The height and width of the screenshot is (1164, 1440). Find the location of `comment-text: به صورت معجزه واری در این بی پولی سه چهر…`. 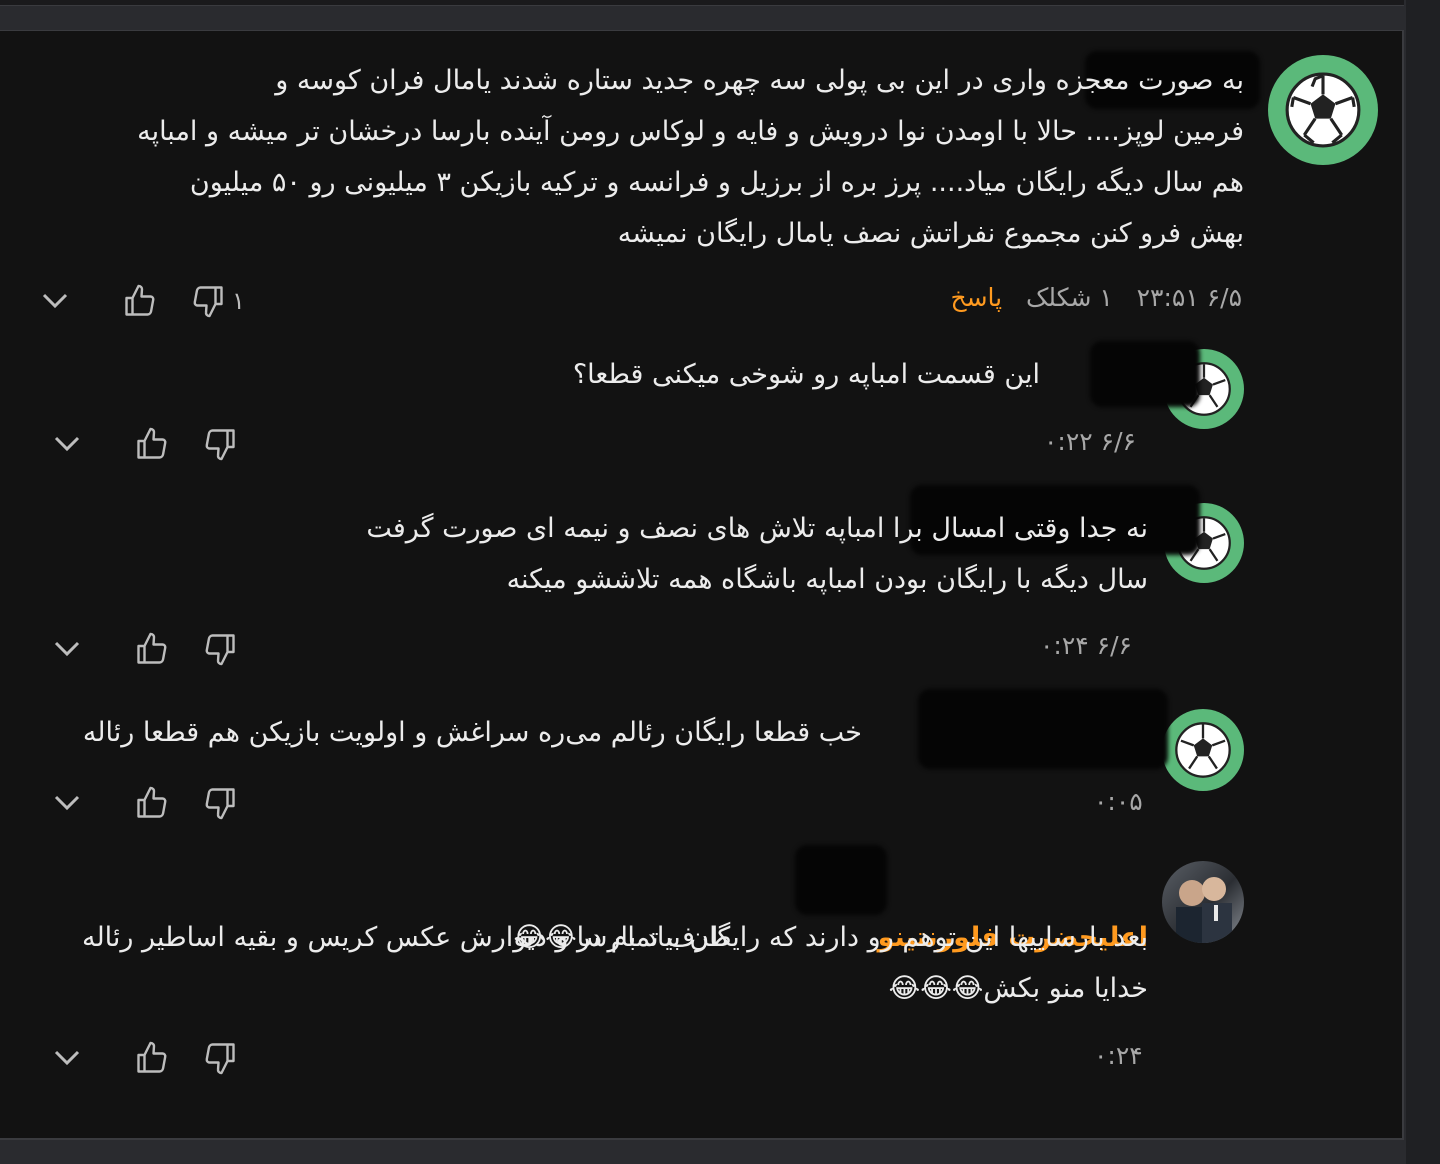

comment-text: به صورت معجزه واری در این بی پولی سه چهر… is located at coordinates (690, 157).